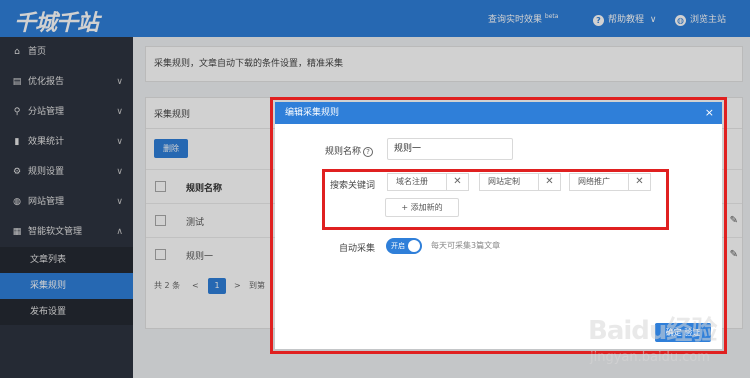  I want to click on watermark-logo: Baidu经验, so click(652, 331).